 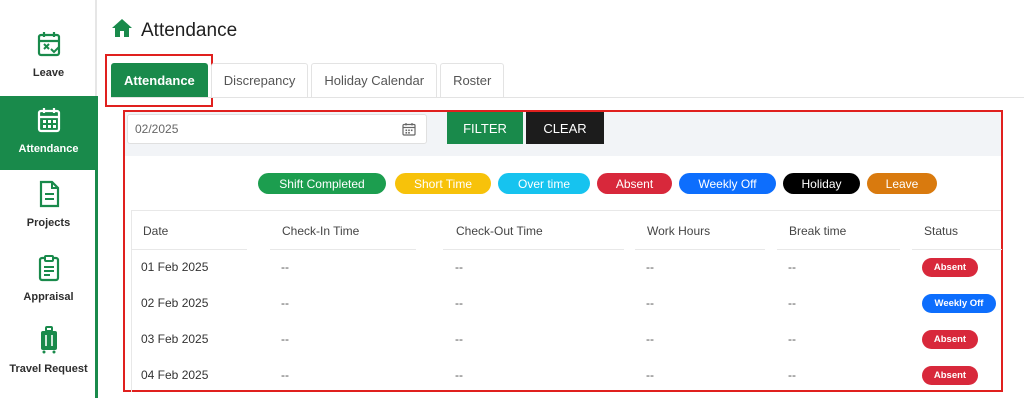 I want to click on legend-absent: Absent, so click(x=634, y=183).